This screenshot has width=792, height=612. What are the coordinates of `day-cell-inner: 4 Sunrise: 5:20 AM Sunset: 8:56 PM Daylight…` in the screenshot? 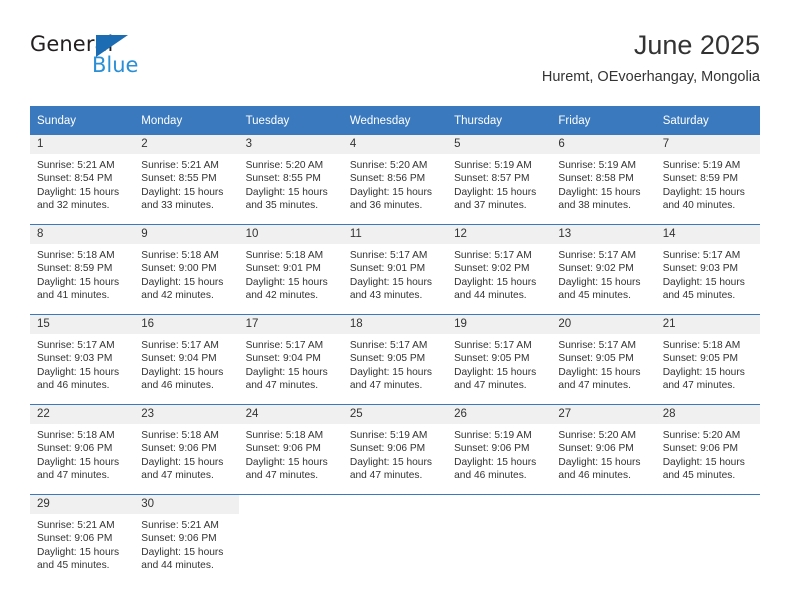 It's located at (395, 179).